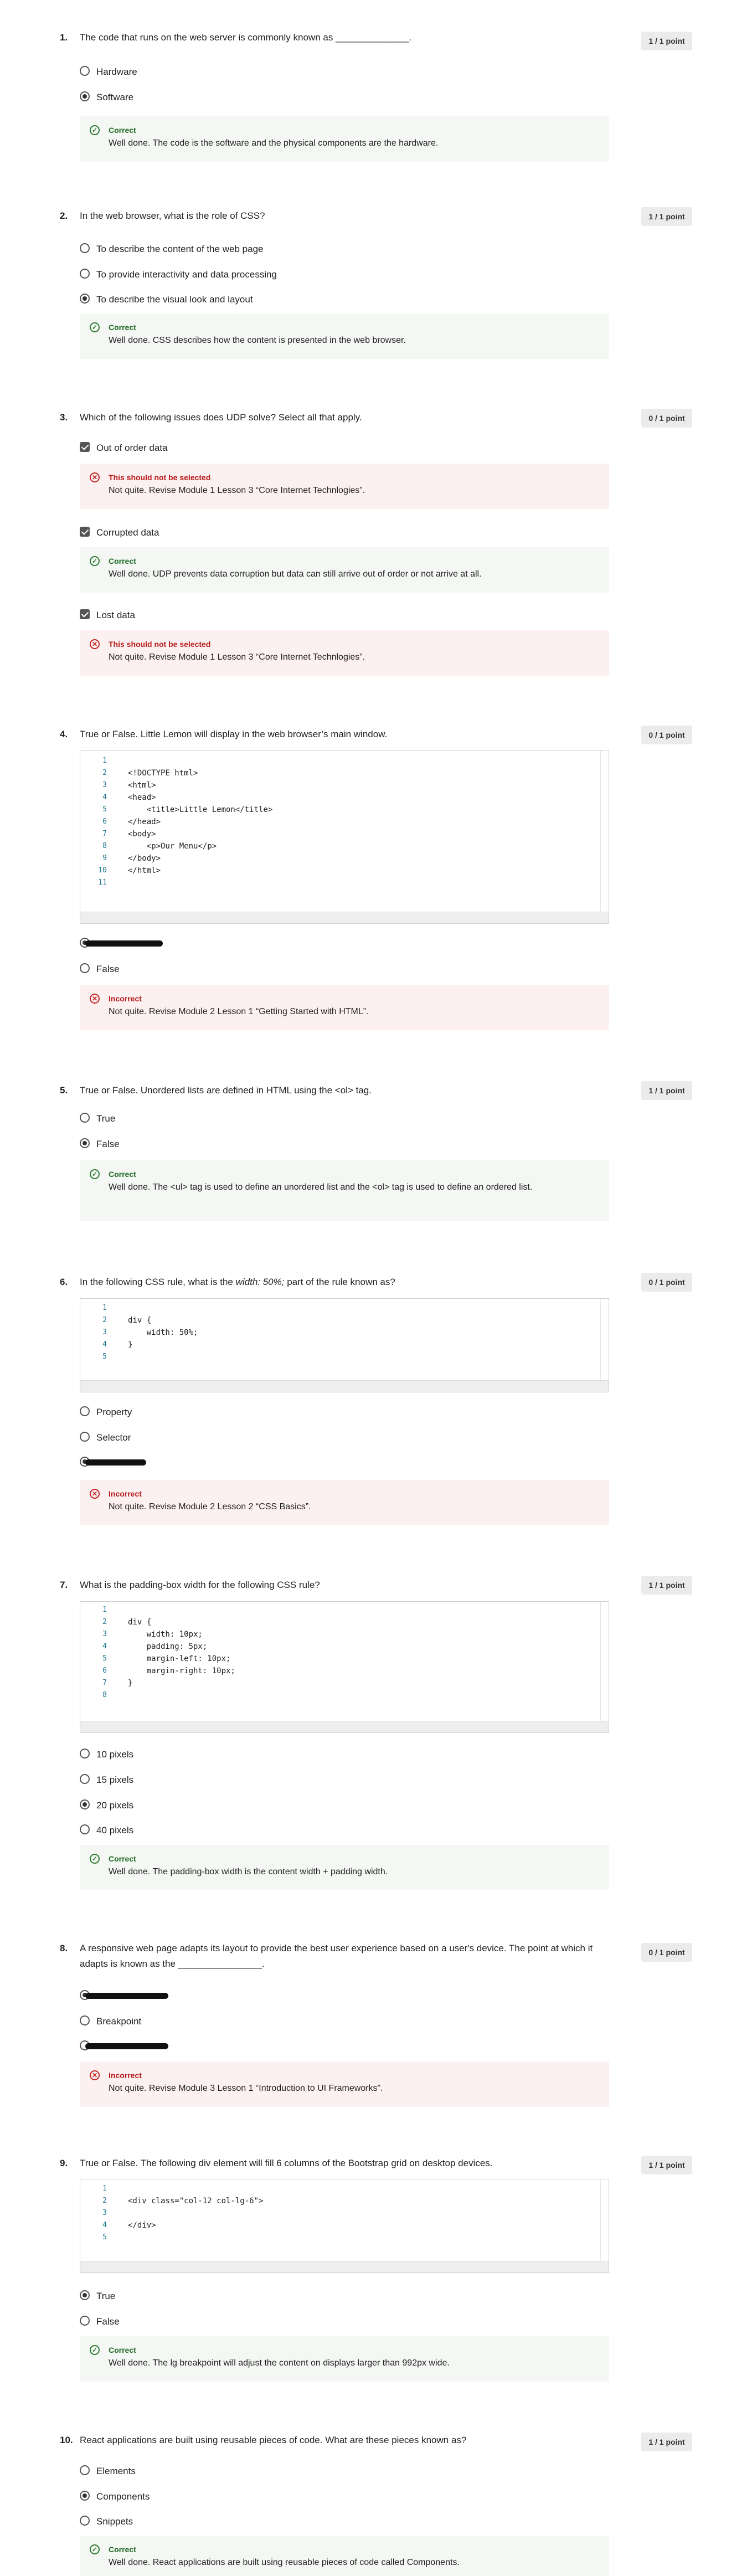 The height and width of the screenshot is (2576, 752). I want to click on code-line: margin-left: 10px;, so click(180, 1658).